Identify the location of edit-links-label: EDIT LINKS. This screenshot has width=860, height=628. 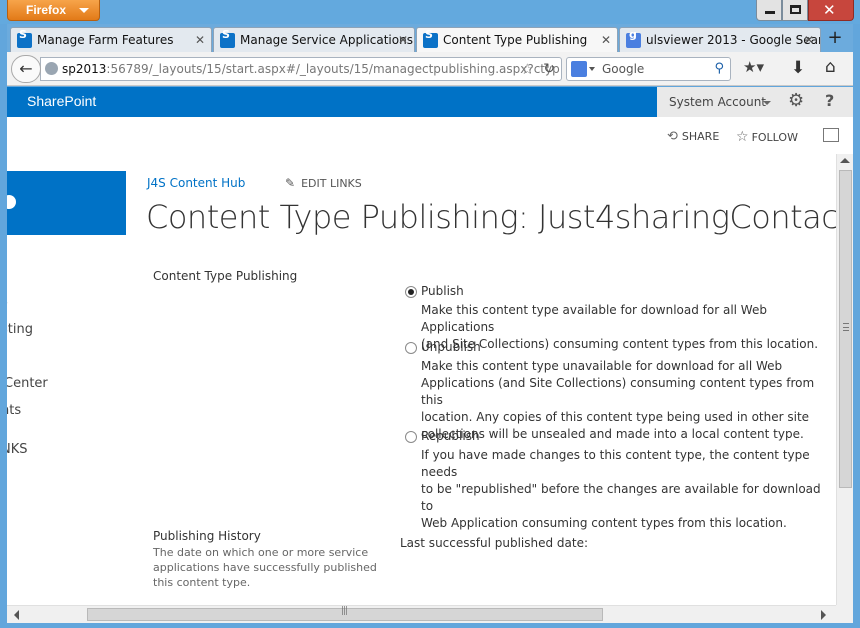
(331, 183).